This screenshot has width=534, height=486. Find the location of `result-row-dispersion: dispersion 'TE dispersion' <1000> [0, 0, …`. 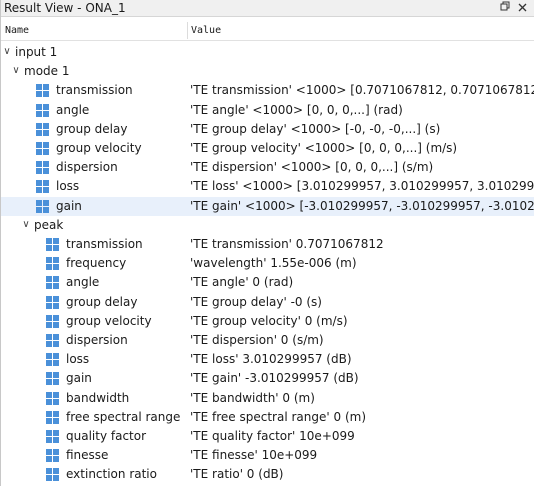

result-row-dispersion: dispersion 'TE dispersion' <1000> [0, 0, … is located at coordinates (267, 167).